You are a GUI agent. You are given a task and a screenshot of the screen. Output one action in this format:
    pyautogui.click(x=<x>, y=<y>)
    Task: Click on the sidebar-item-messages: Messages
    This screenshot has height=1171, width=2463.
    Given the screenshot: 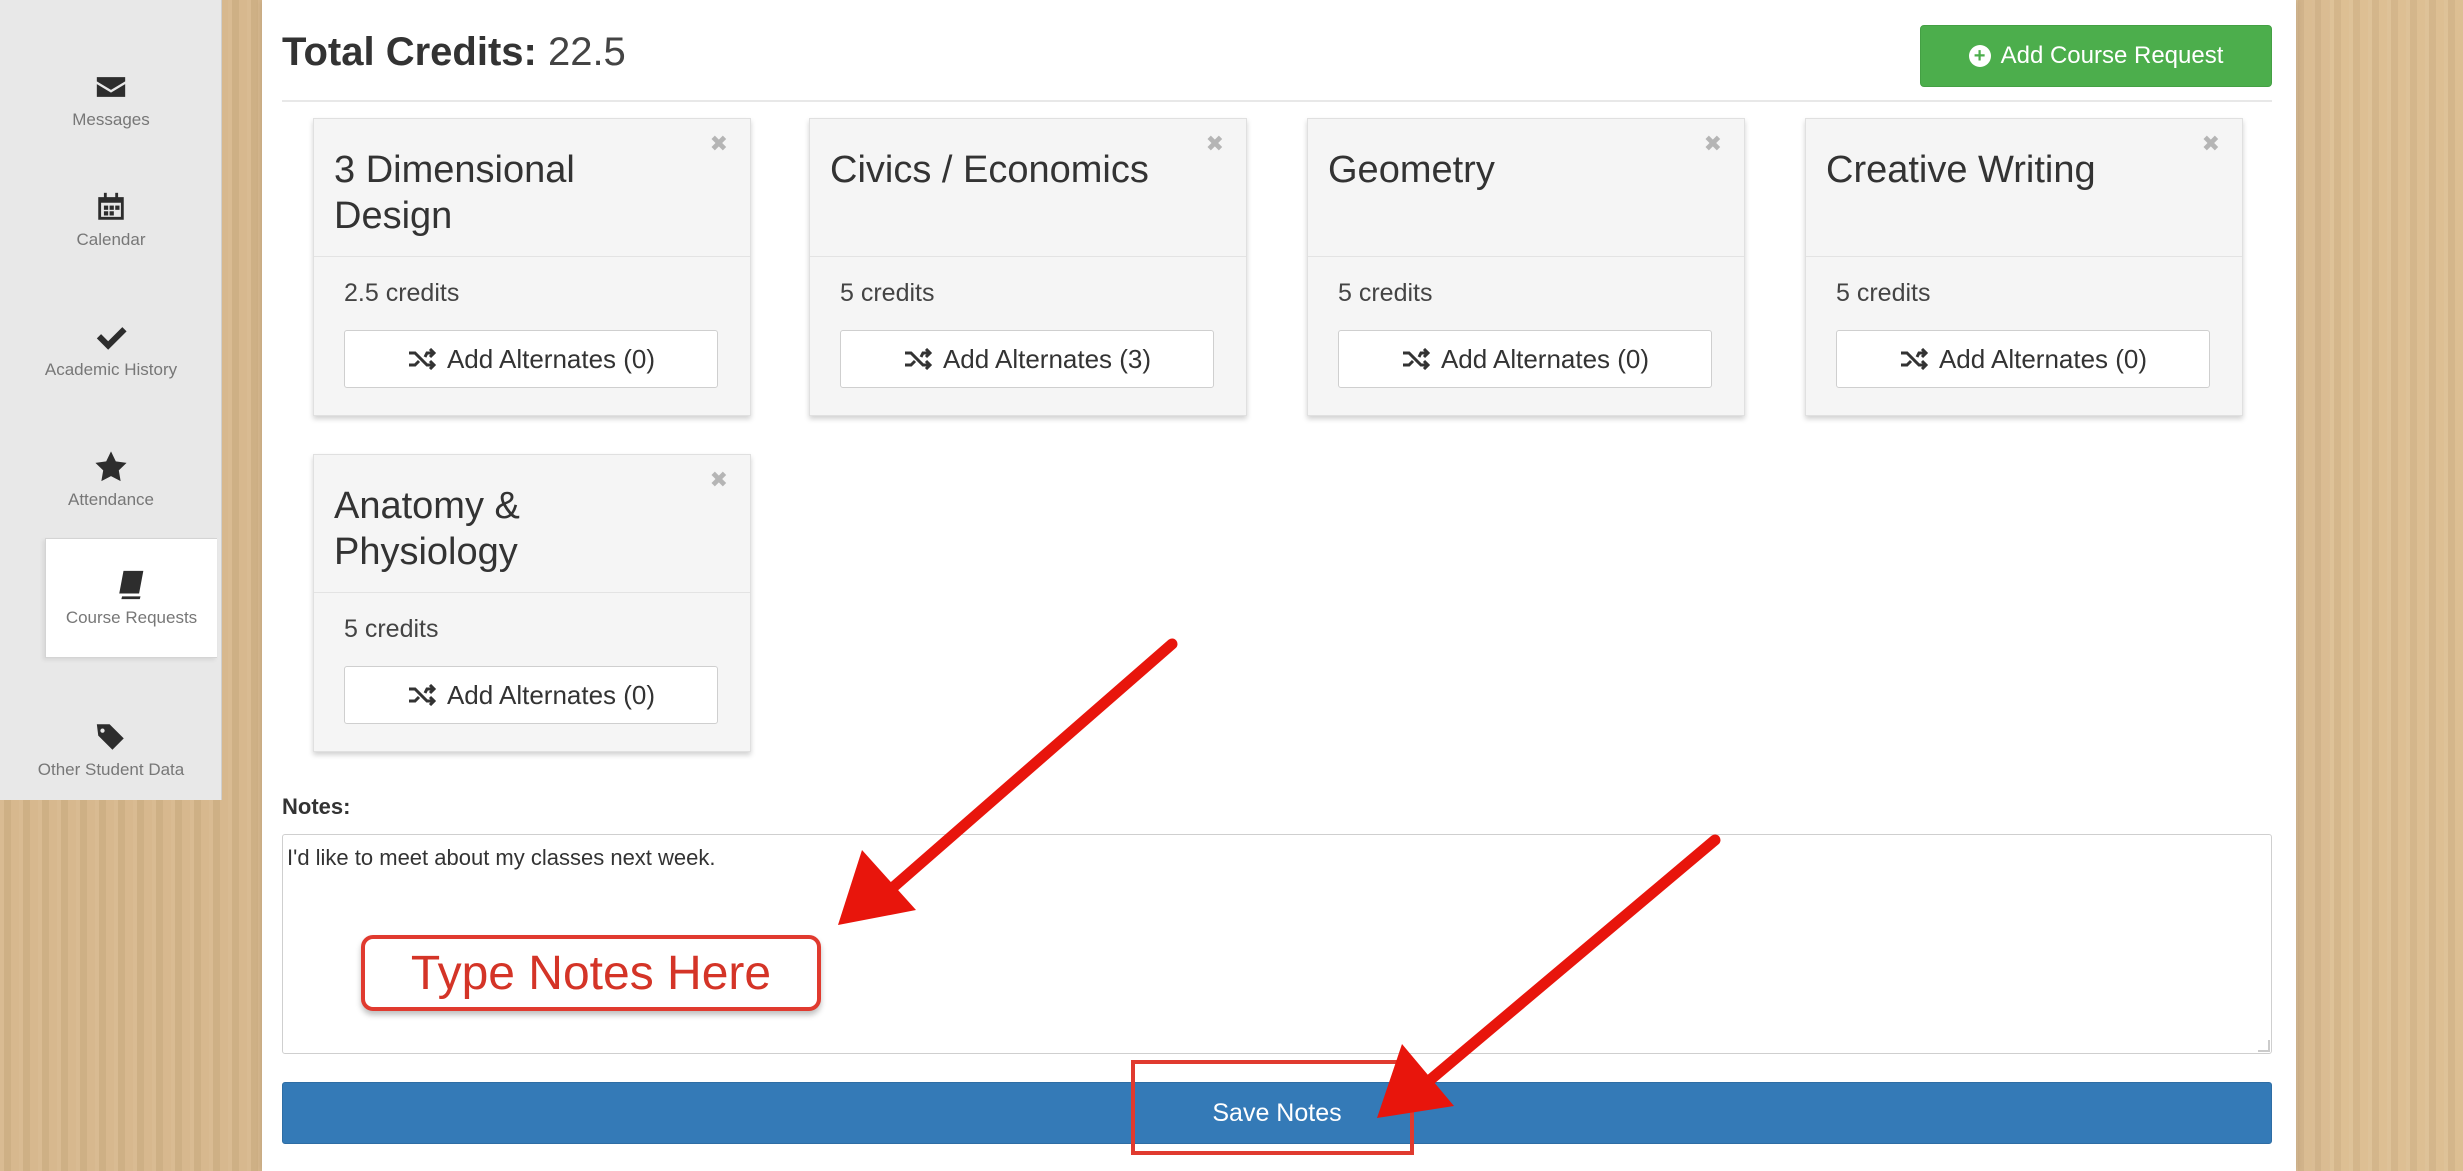 What is the action you would take?
    pyautogui.click(x=111, y=100)
    